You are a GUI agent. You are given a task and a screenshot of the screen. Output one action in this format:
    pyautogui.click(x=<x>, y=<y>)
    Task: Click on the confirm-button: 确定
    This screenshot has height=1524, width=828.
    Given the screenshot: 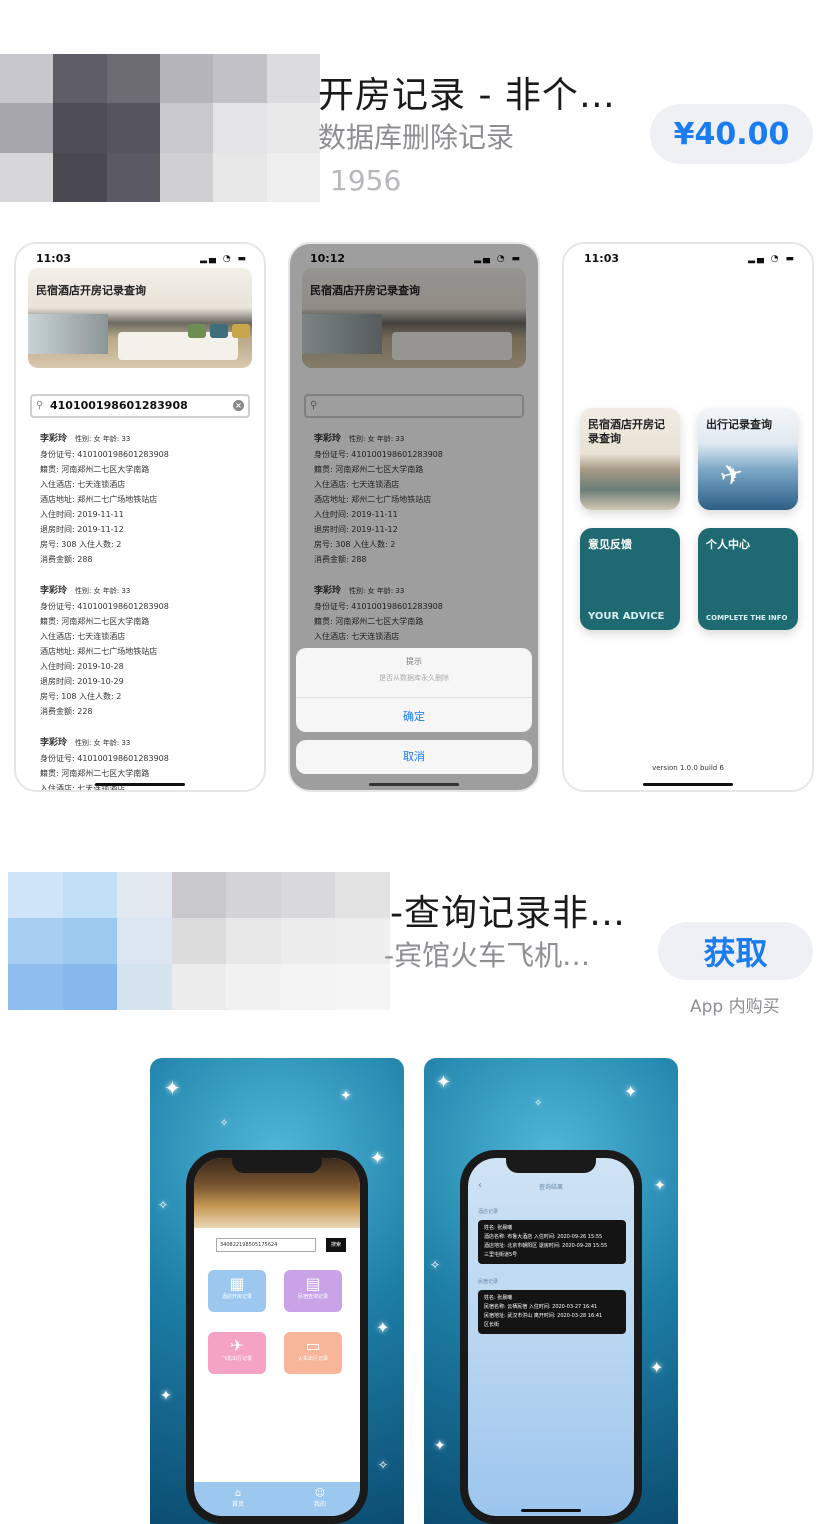 What is the action you would take?
    pyautogui.click(x=414, y=714)
    